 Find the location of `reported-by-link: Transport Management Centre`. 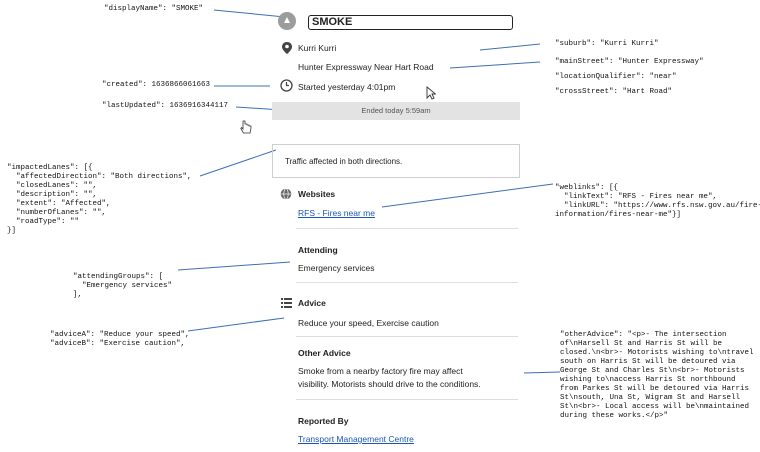

reported-by-link: Transport Management Centre is located at coordinates (356, 439).